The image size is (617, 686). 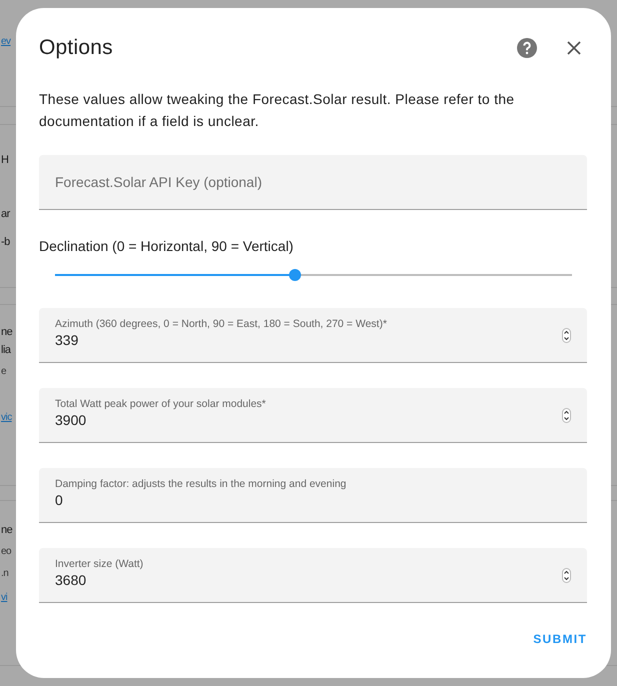 What do you see at coordinates (221, 324) in the screenshot?
I see `field-label: Azimuth (360 degrees, 0 = North, 90 = East, 180 = South, 270 = West)*` at bounding box center [221, 324].